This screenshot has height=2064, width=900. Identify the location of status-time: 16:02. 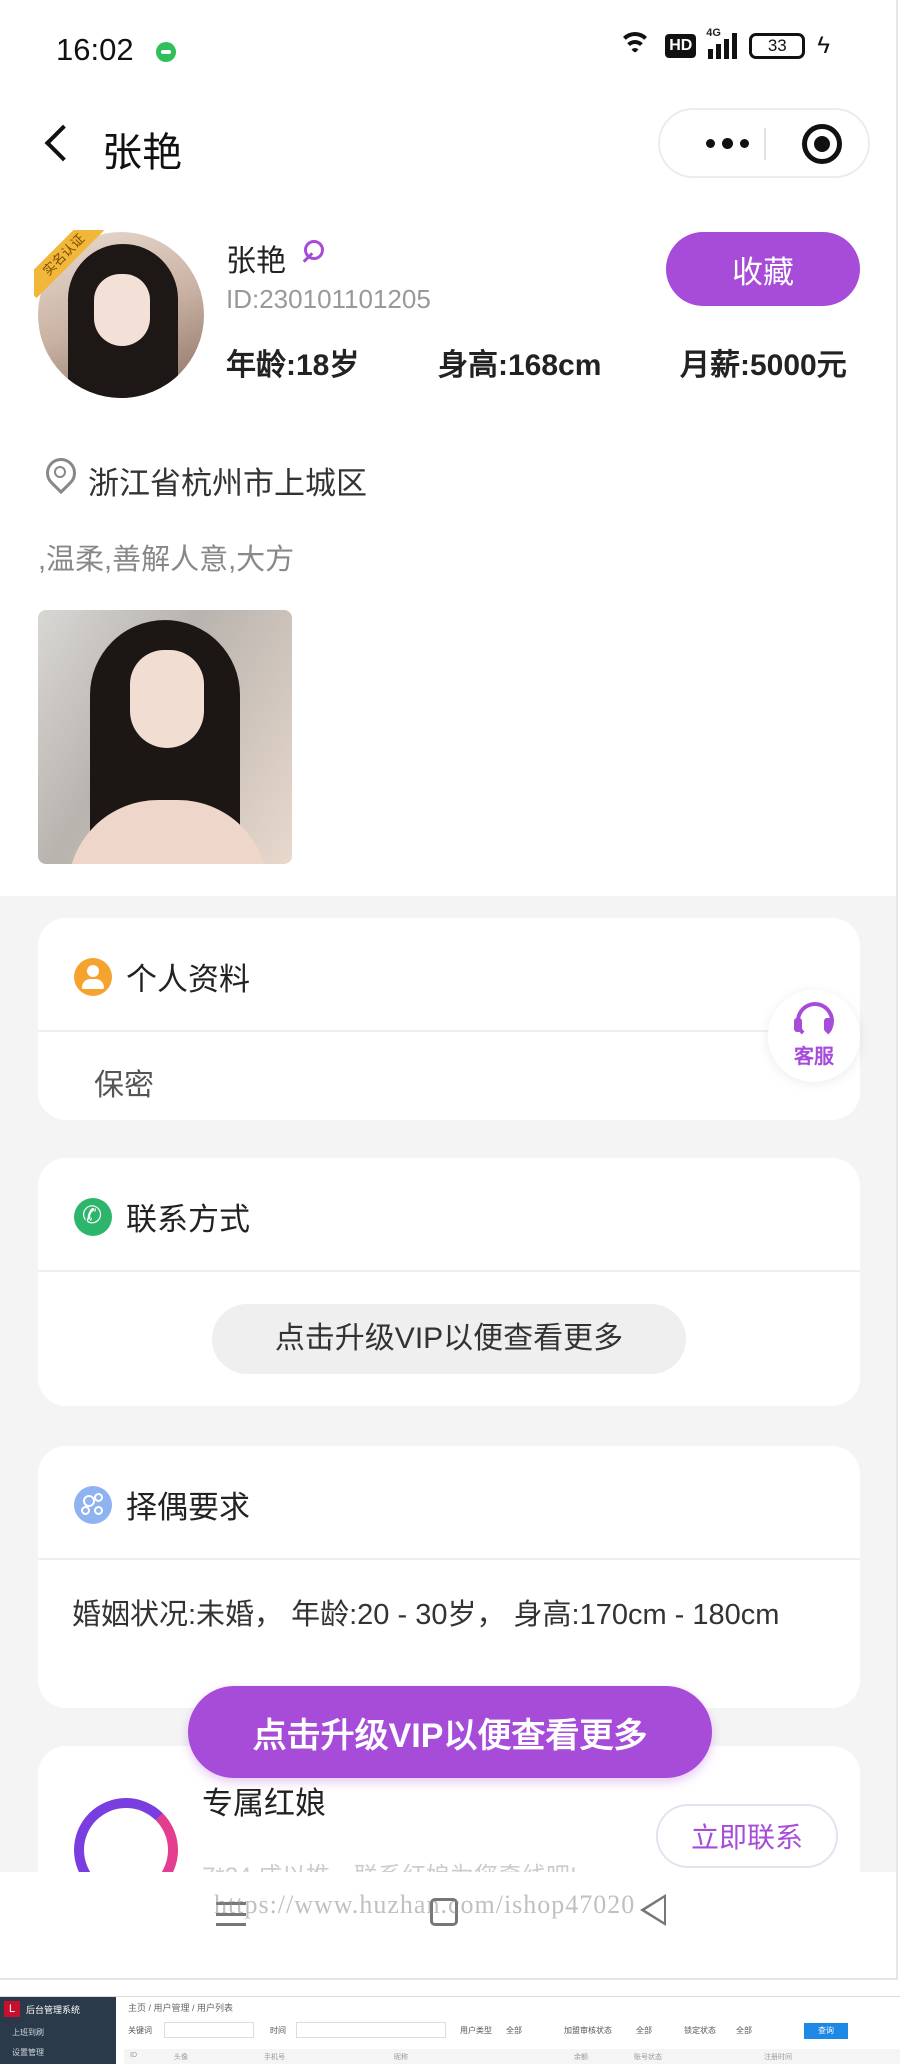
(95, 49).